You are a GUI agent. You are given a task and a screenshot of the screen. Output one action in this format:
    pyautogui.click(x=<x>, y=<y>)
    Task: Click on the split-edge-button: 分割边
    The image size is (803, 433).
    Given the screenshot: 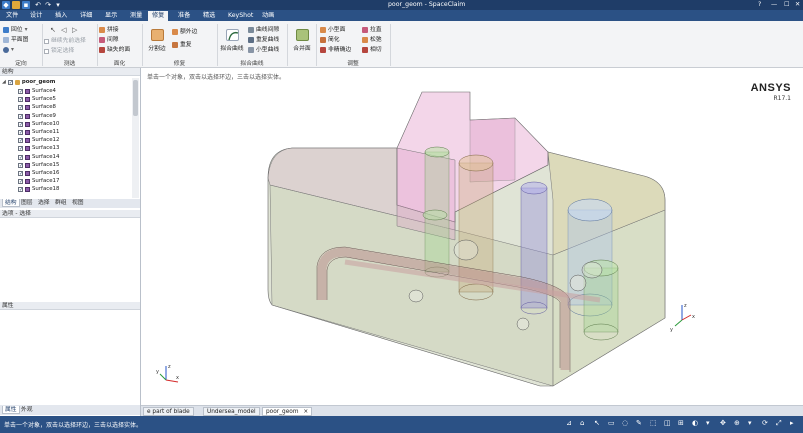 What is the action you would take?
    pyautogui.click(x=157, y=40)
    